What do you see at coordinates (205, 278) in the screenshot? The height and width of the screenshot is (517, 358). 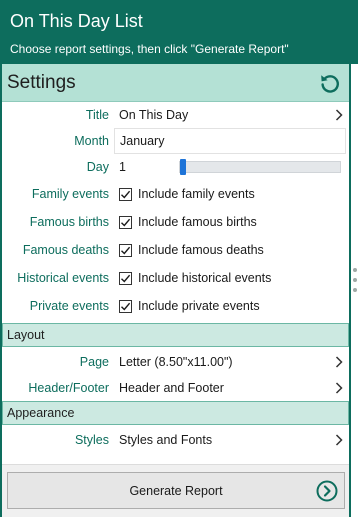 I see `historical-events-text: Include historical events` at bounding box center [205, 278].